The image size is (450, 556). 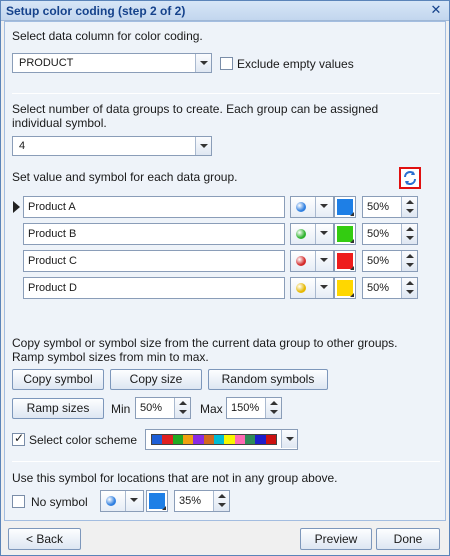 I want to click on exclude-empty-label: Exclude empty values, so click(x=295, y=64).